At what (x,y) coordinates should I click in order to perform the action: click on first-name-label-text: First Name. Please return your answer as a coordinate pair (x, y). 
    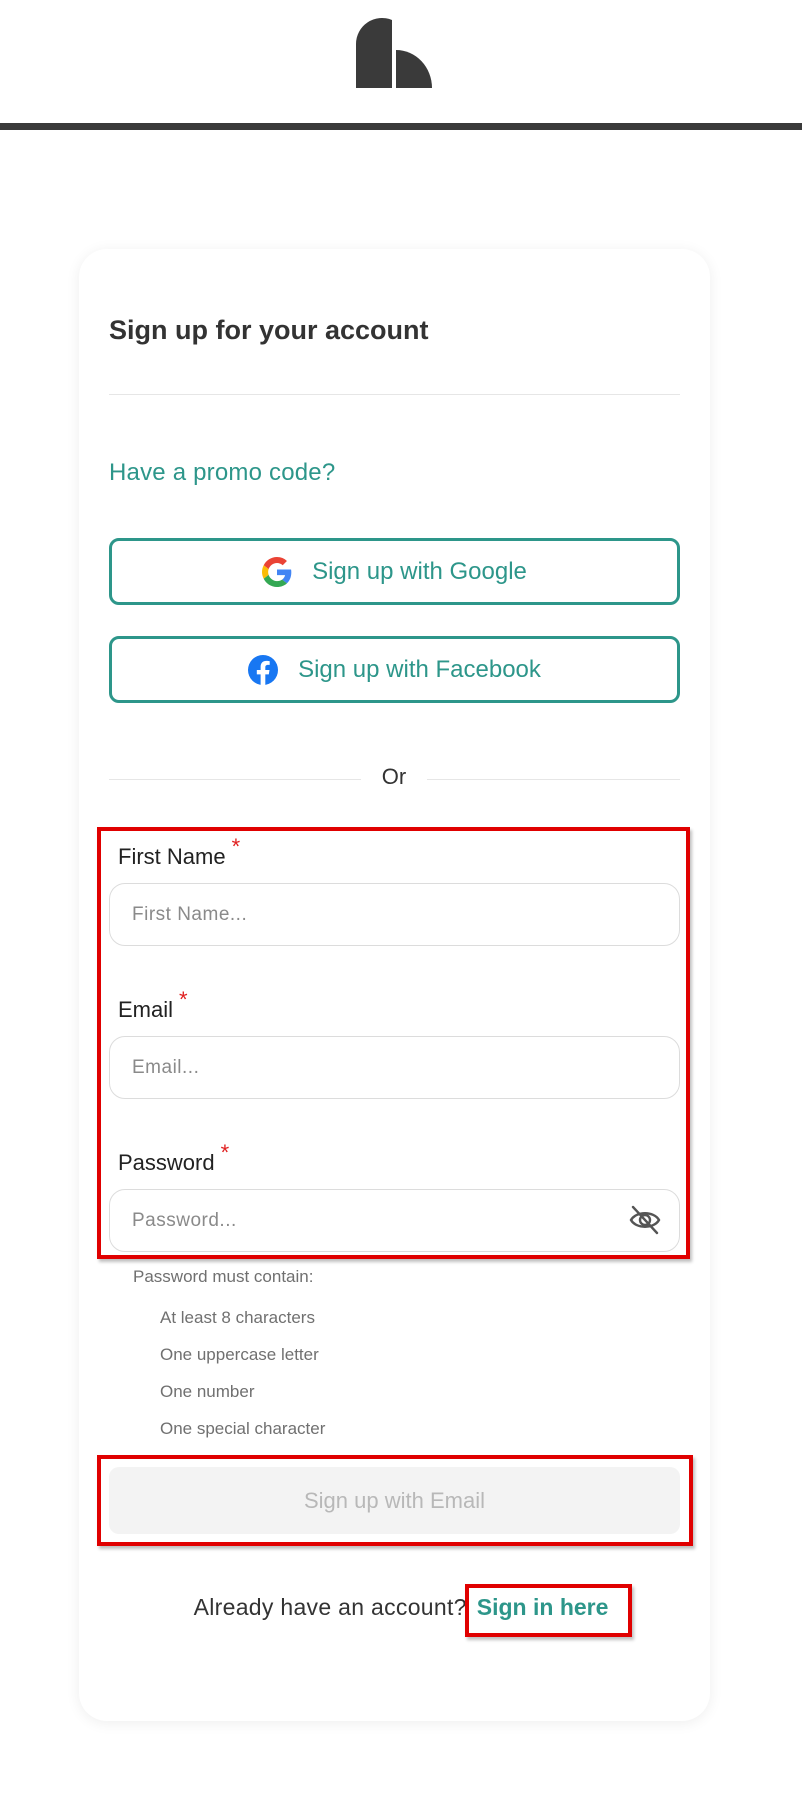
    Looking at the image, I should click on (172, 856).